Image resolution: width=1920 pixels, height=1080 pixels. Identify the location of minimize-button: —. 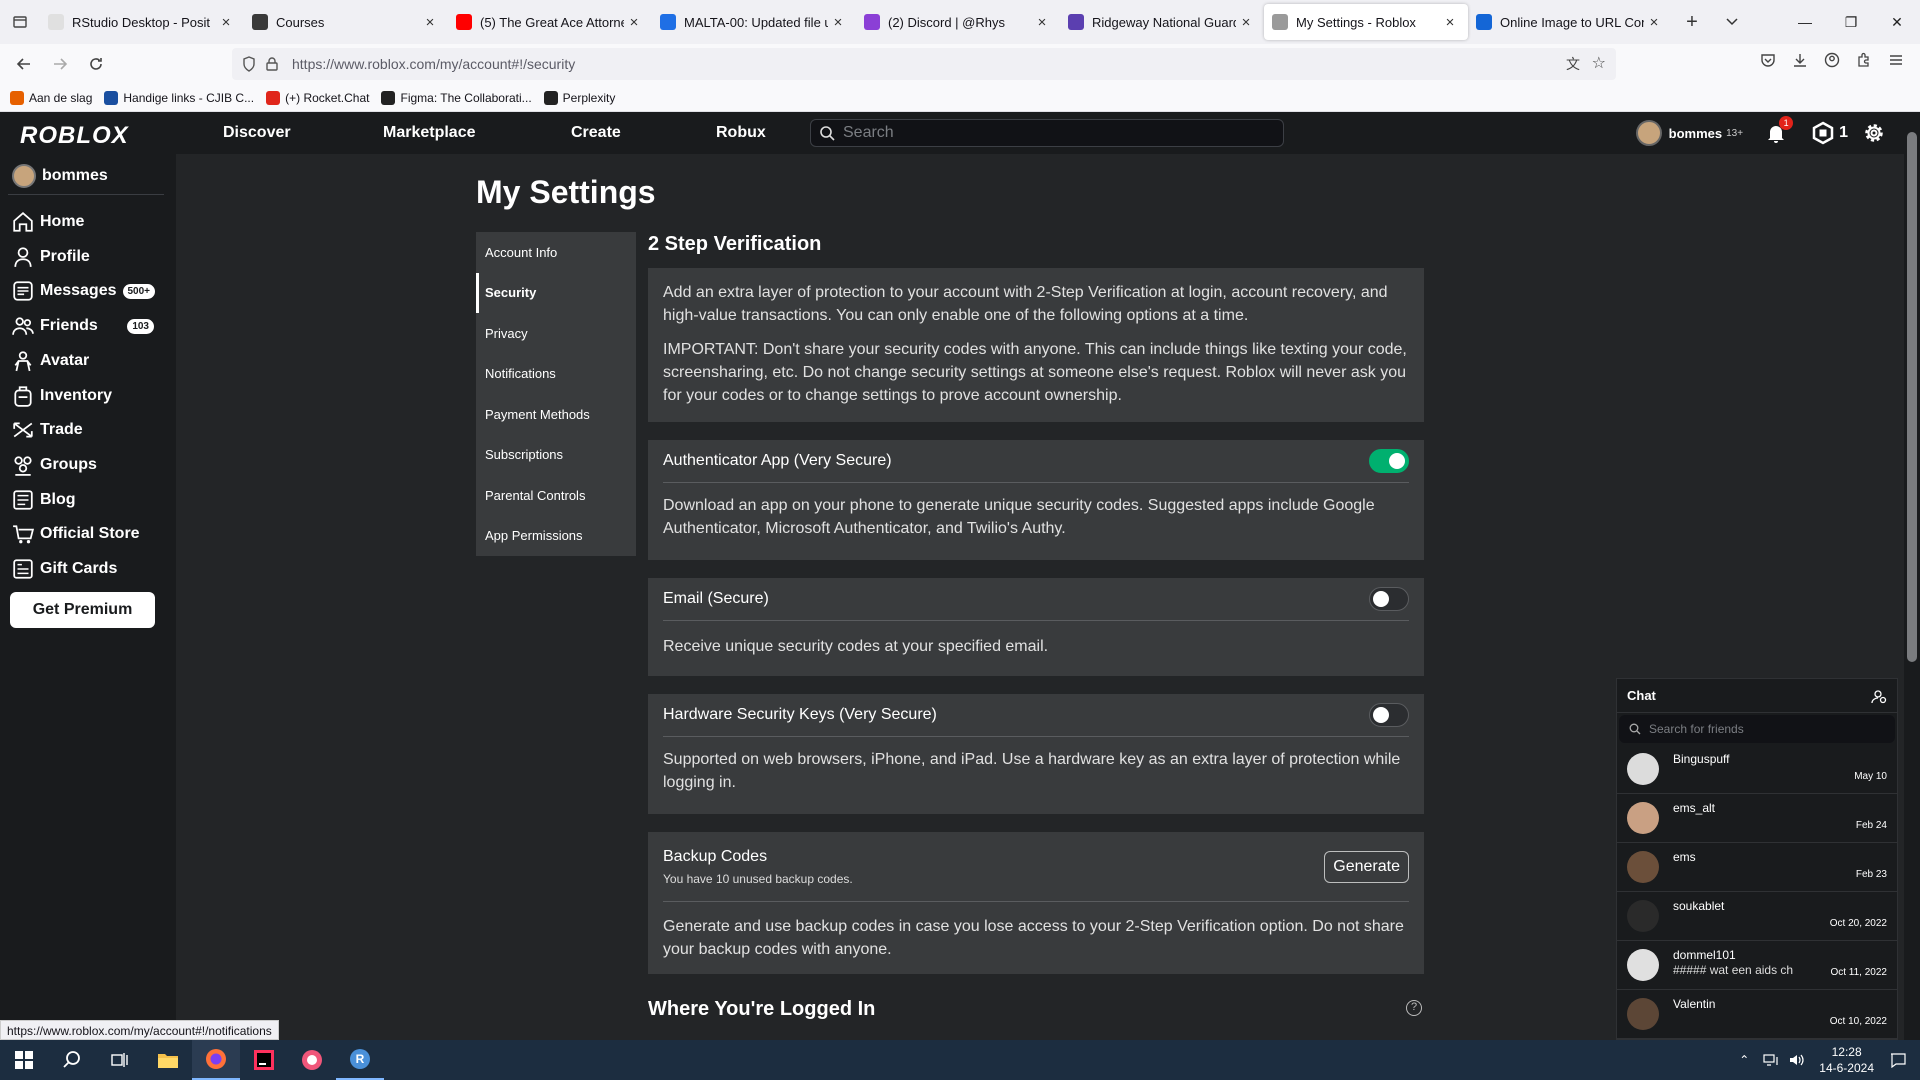
(1805, 22).